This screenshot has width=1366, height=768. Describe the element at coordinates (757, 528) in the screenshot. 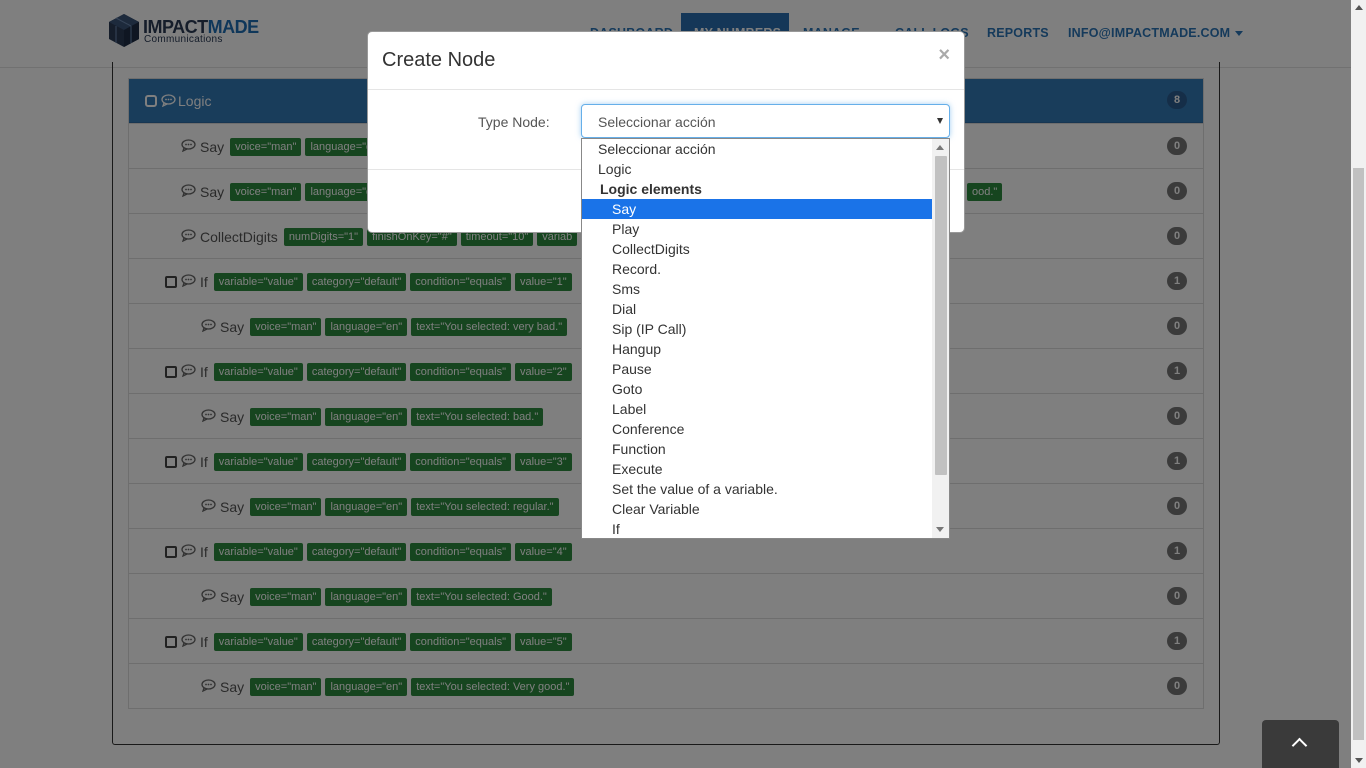

I see `dropdown-option: If` at that location.